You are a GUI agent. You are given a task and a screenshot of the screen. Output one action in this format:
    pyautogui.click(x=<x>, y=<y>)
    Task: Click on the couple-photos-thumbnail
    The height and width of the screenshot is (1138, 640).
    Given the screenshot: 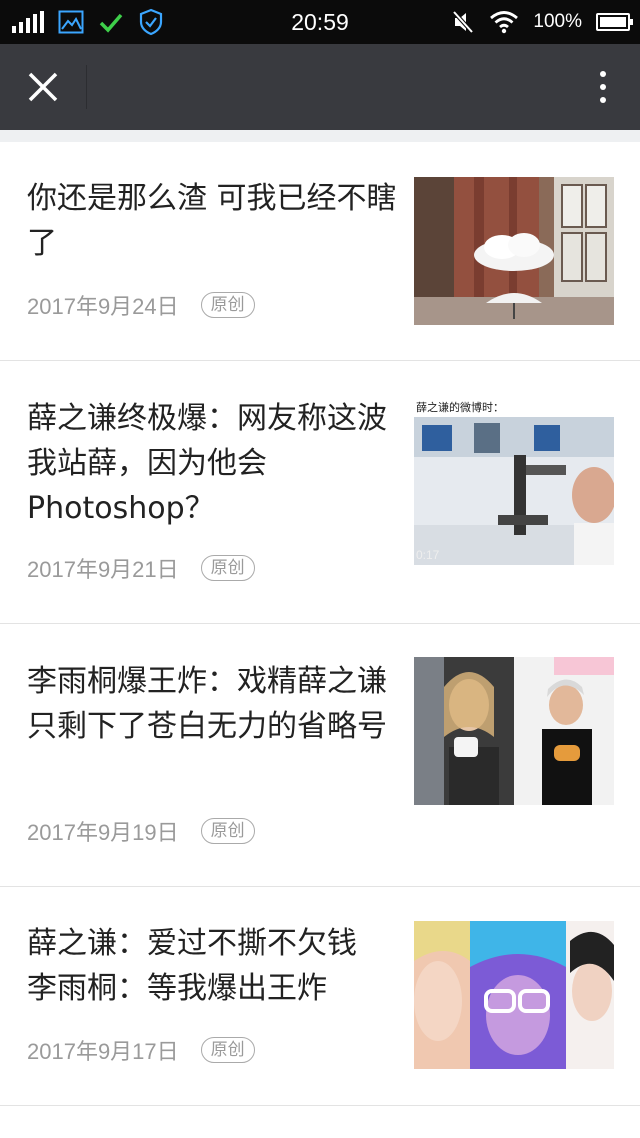 What is the action you would take?
    pyautogui.click(x=514, y=731)
    